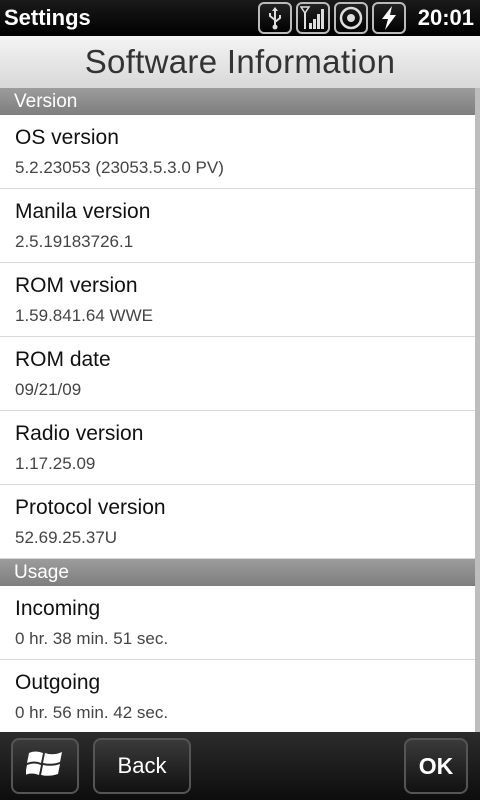  What do you see at coordinates (92, 712) in the screenshot?
I see `item-value: 0 hr. 56 min. 42 sec.` at bounding box center [92, 712].